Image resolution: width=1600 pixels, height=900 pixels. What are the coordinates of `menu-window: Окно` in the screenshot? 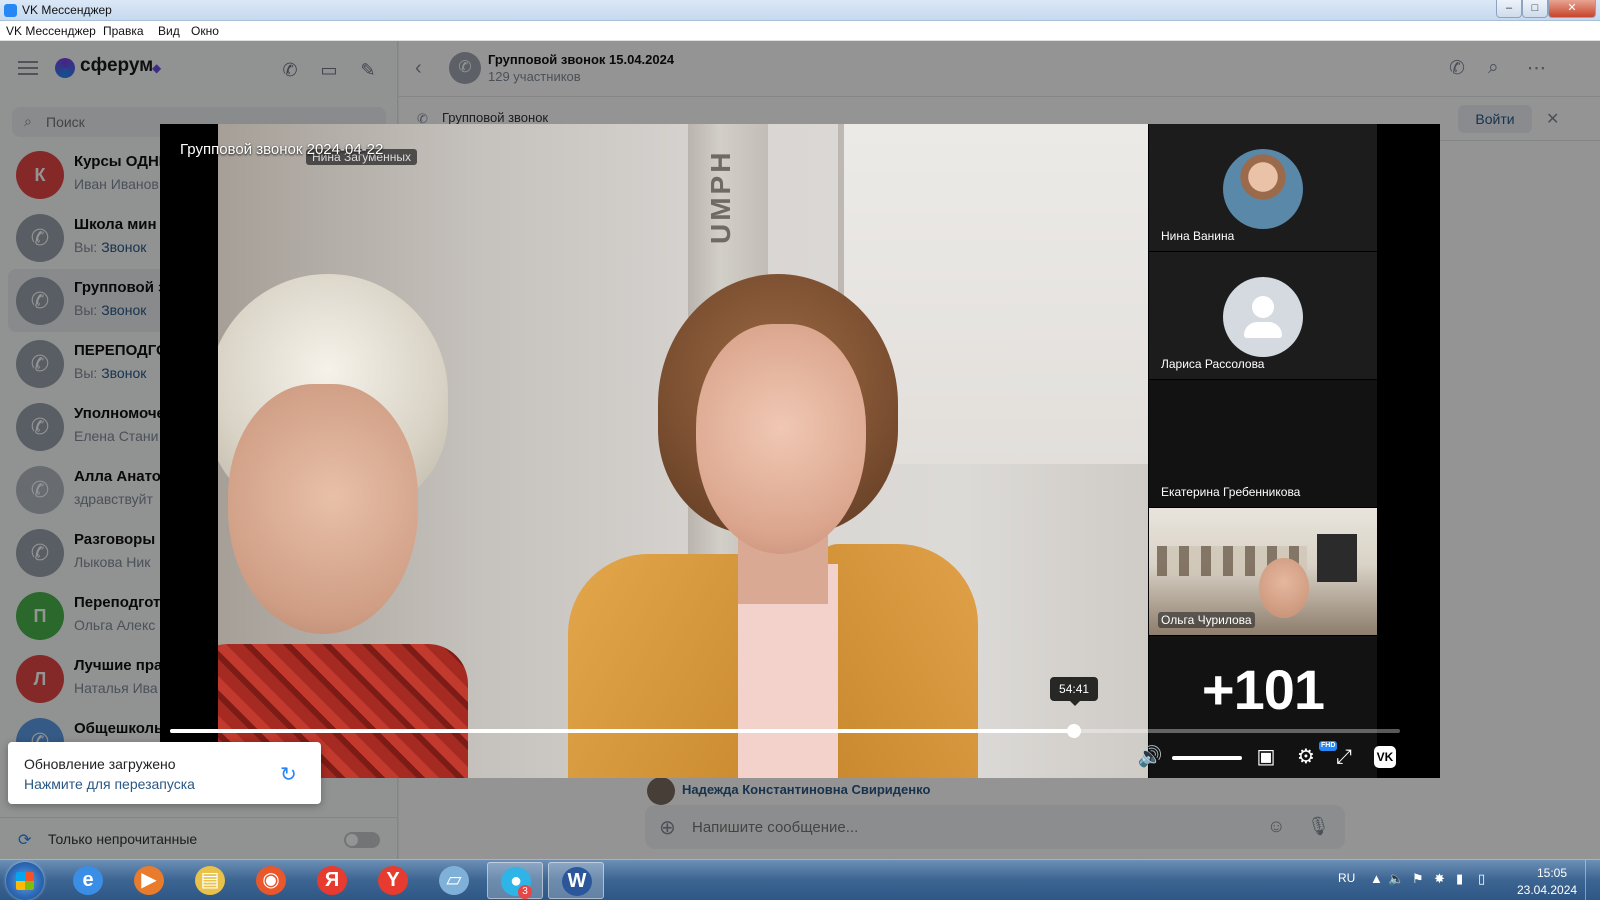 It's located at (205, 31).